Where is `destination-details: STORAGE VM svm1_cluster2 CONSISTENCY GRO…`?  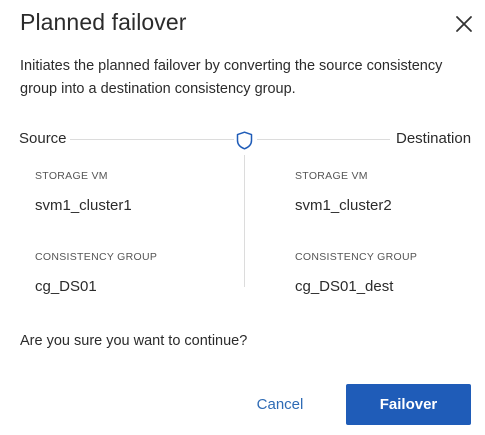 destination-details: STORAGE VM svm1_cluster2 CONSISTENCY GRO… is located at coordinates (390, 233).